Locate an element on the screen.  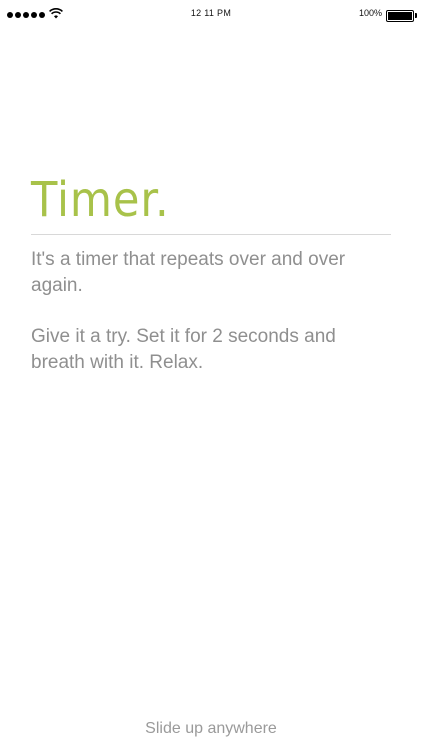
battery-icon is located at coordinates (400, 16).